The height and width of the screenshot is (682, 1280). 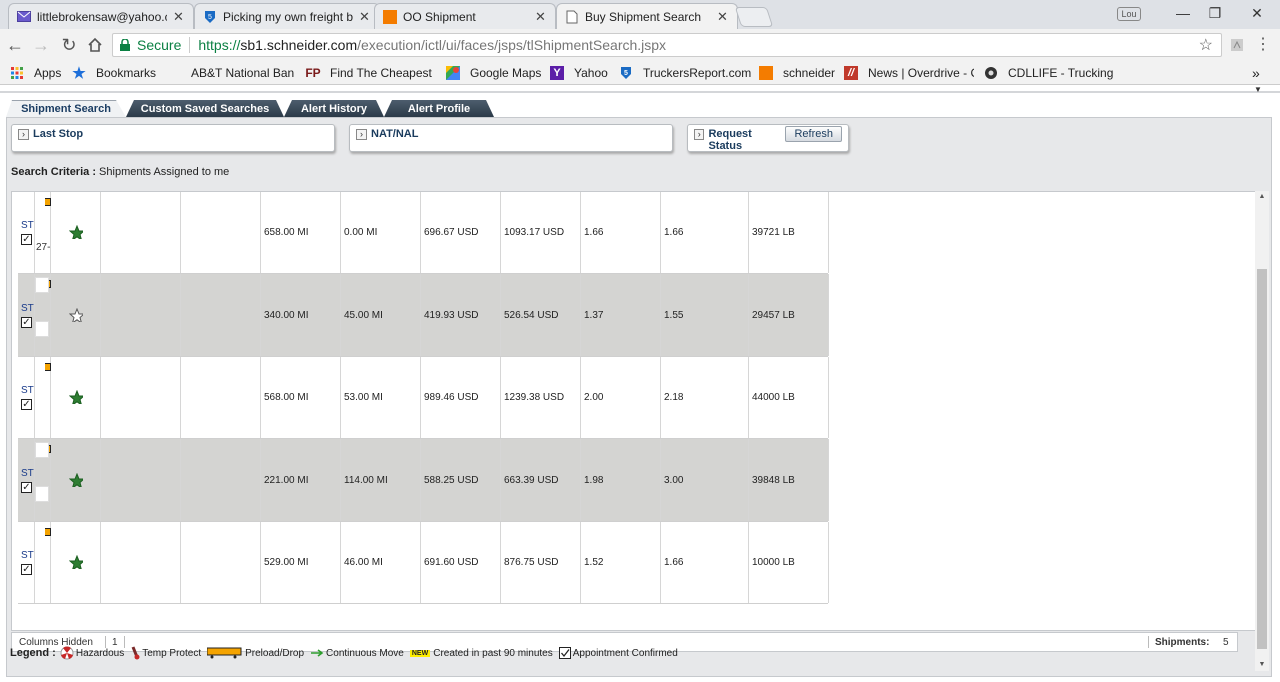 I want to click on tab-alert-profile: Alert Profile, so click(x=439, y=108).